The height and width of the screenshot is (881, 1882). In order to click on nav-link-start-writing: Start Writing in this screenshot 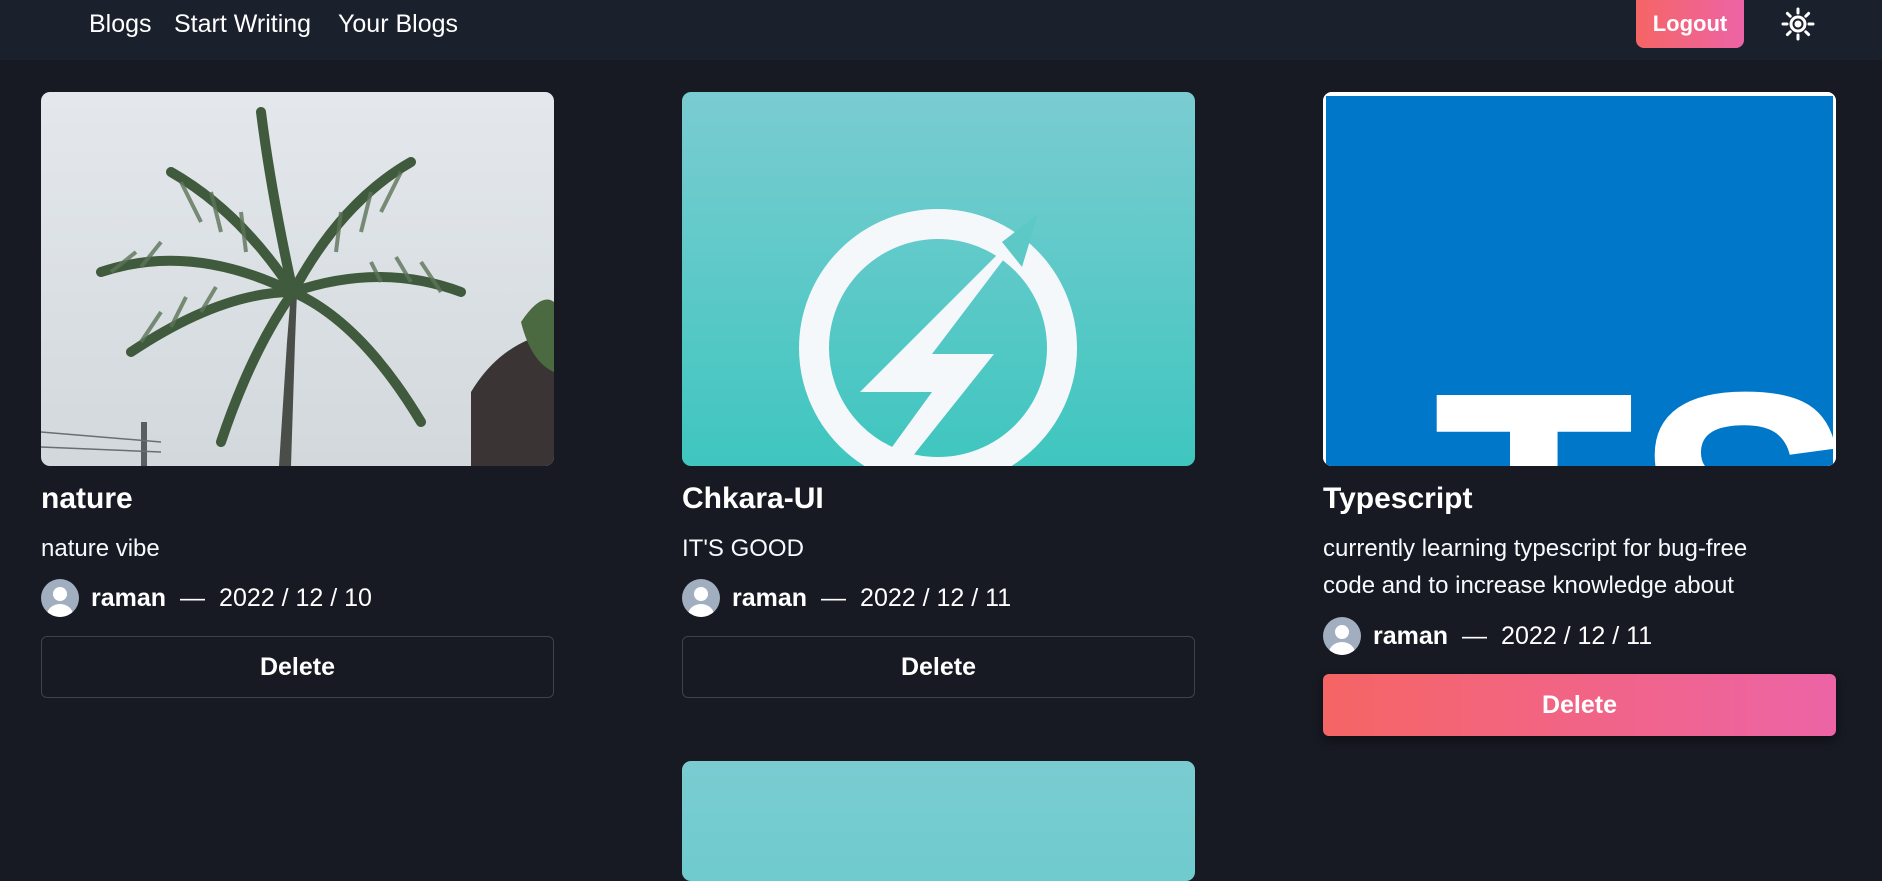, I will do `click(242, 24)`.